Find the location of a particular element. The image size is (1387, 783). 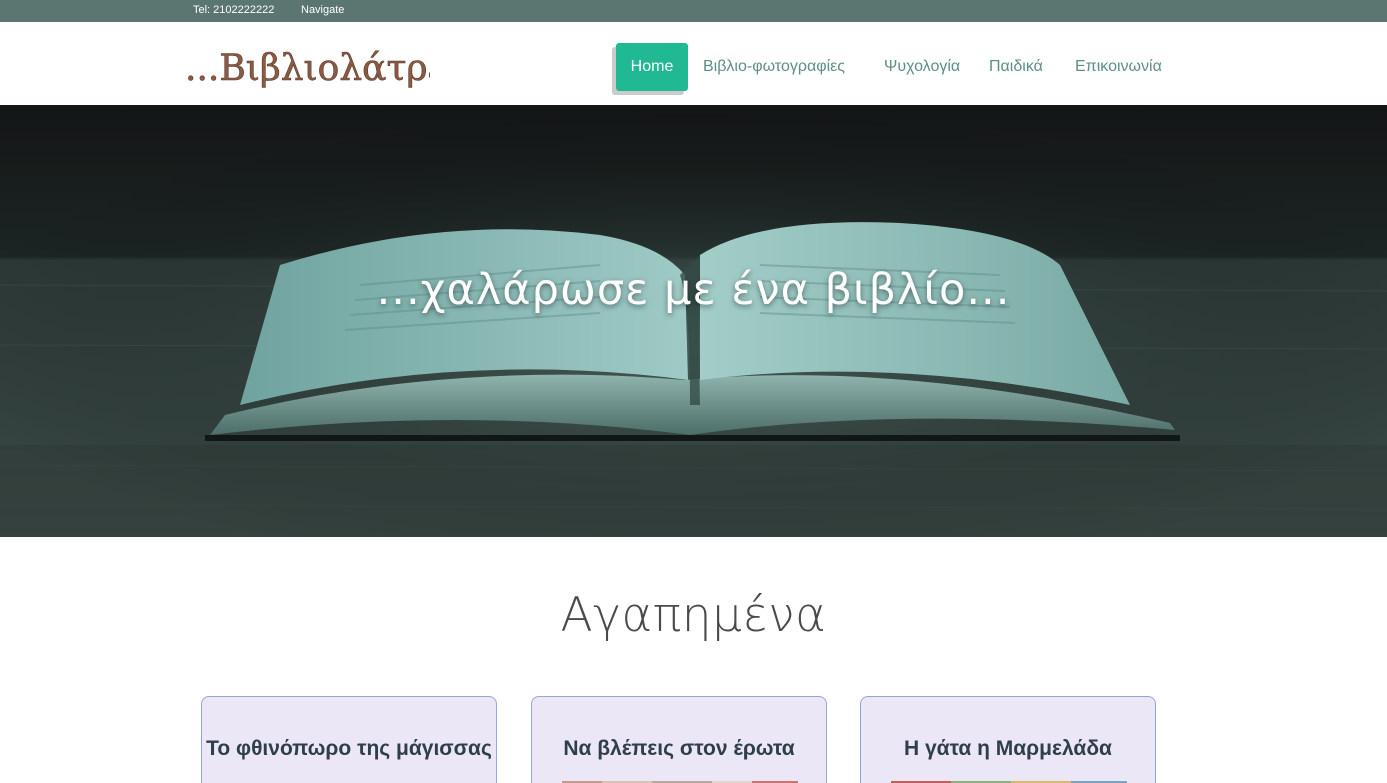

phone-number: Tel: 2102222222 is located at coordinates (233, 10).